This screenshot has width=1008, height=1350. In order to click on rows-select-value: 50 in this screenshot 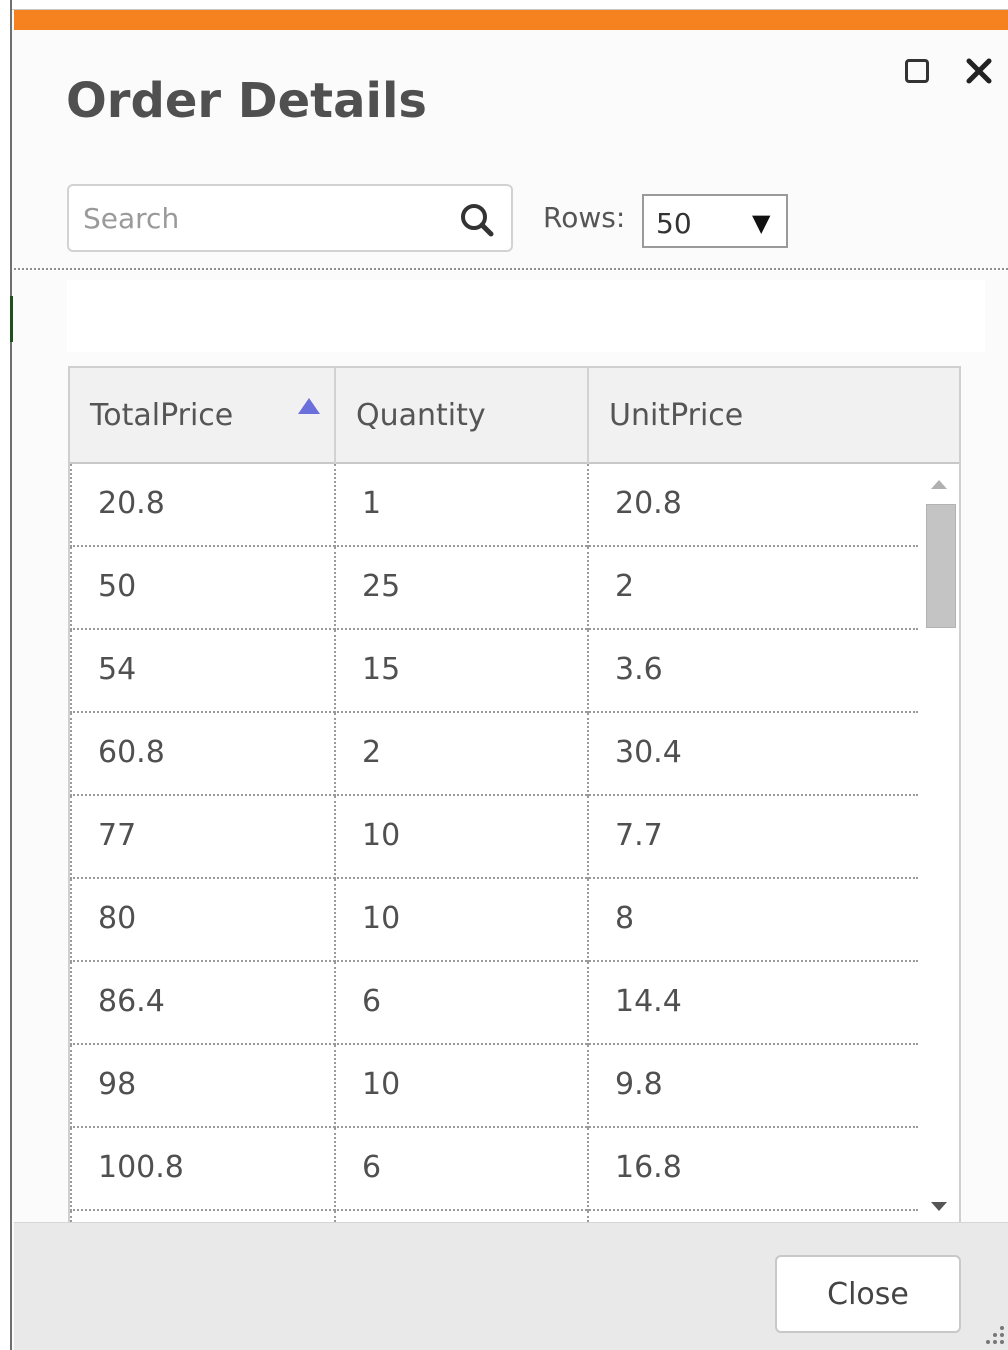, I will do `click(674, 223)`.